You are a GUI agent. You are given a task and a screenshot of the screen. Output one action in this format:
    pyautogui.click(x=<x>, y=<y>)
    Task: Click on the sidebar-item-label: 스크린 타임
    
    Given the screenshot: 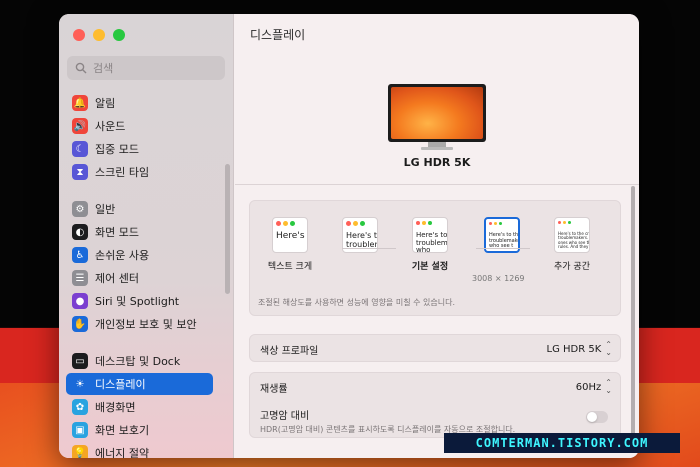 What is the action you would take?
    pyautogui.click(x=122, y=172)
    